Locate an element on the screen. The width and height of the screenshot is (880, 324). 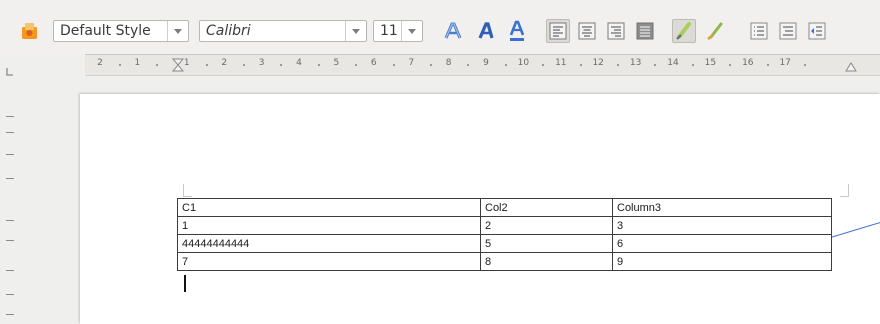
outline-font-effect-icon is located at coordinates (453, 31).